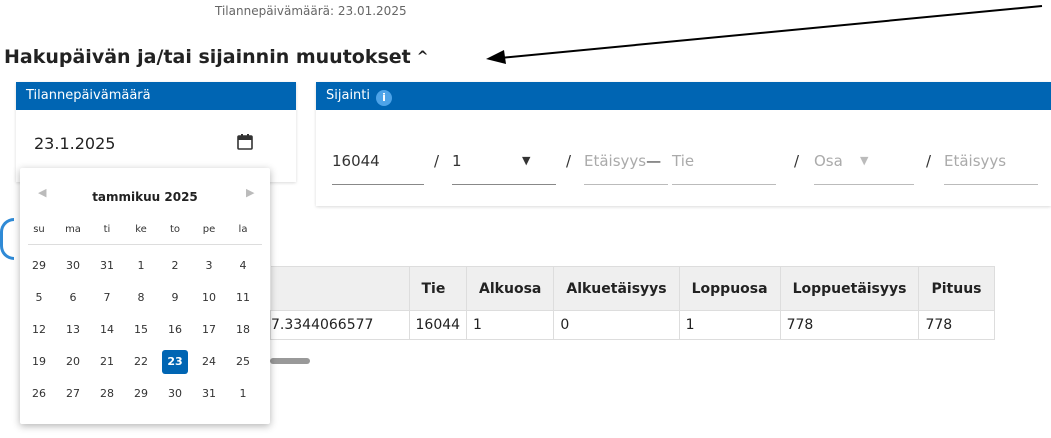  I want to click on end-road-input: Tie, so click(724, 165).